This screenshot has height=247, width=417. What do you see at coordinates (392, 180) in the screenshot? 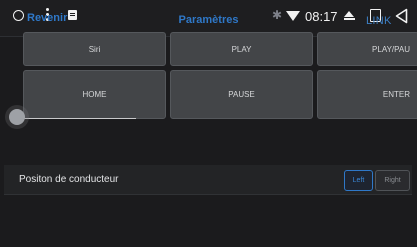
I see `option-right-button: Right` at bounding box center [392, 180].